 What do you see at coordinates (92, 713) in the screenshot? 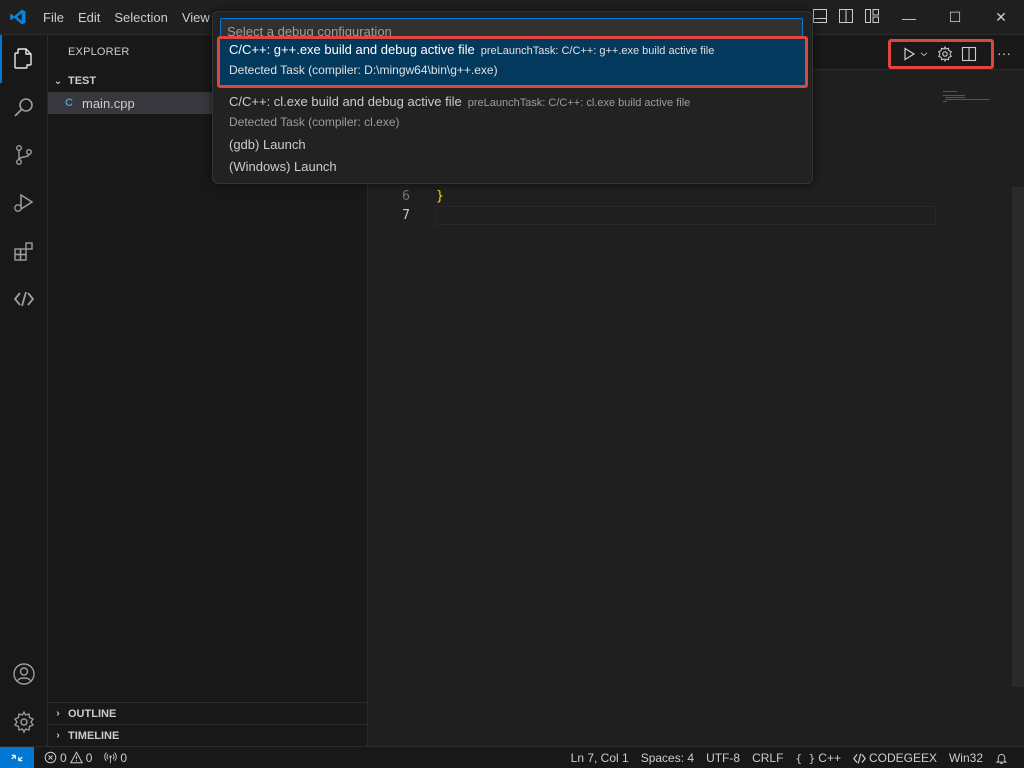
I see `outline-label: OUTLINE` at bounding box center [92, 713].